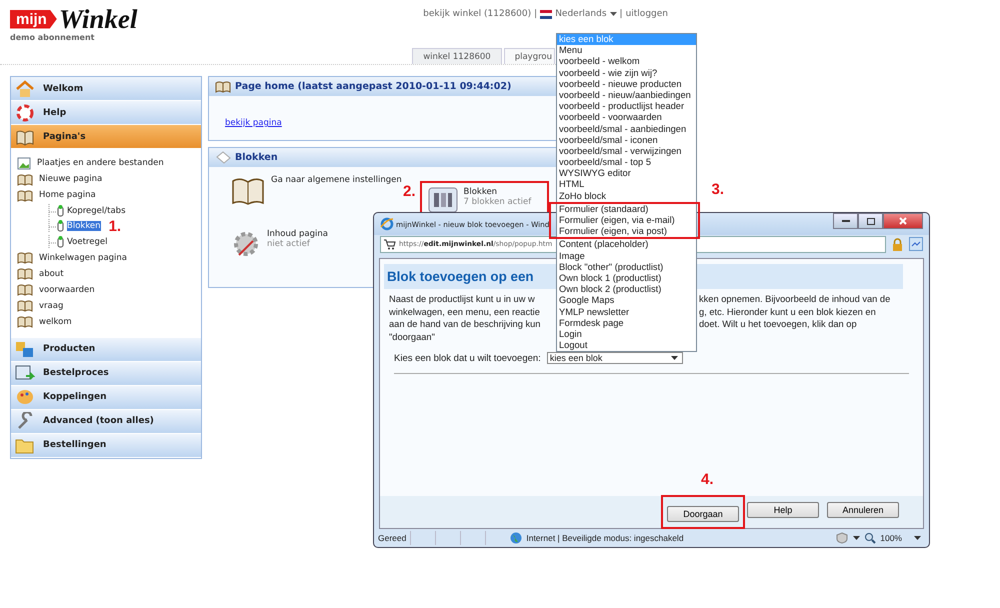  What do you see at coordinates (870, 221) in the screenshot?
I see `maximize-button` at bounding box center [870, 221].